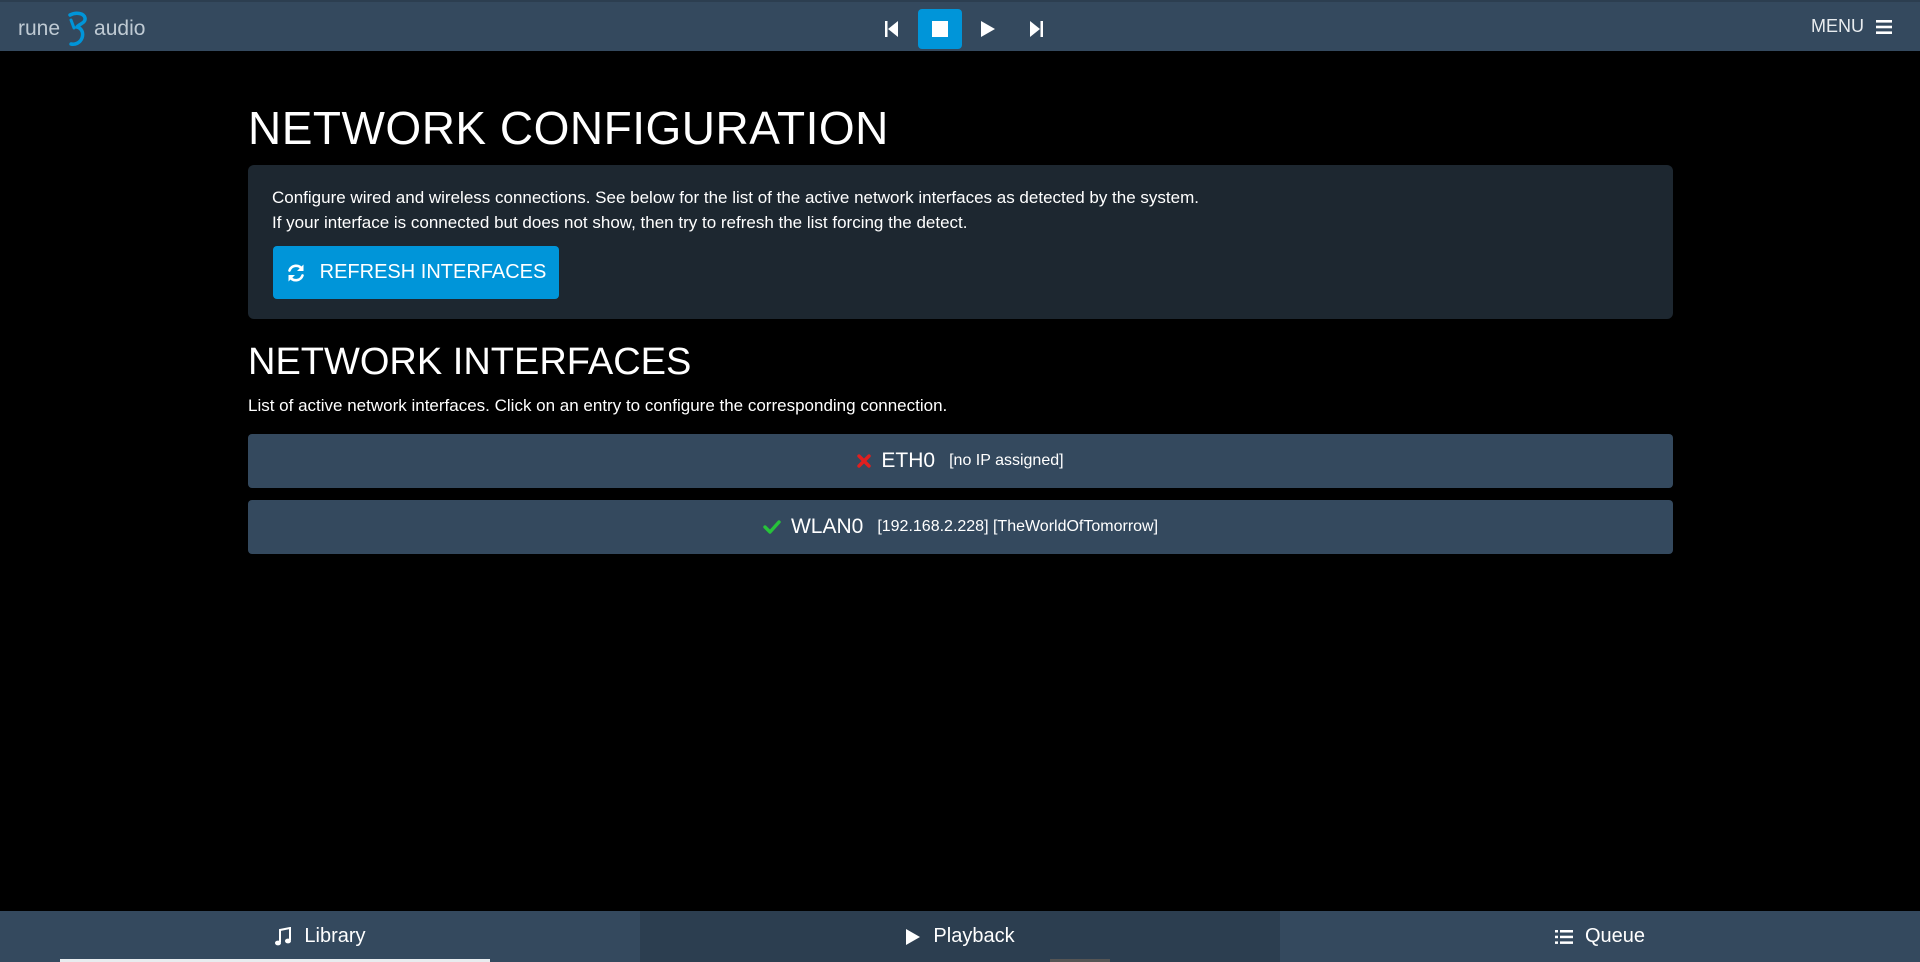 The height and width of the screenshot is (962, 1920). I want to click on previous-button, so click(892, 29).